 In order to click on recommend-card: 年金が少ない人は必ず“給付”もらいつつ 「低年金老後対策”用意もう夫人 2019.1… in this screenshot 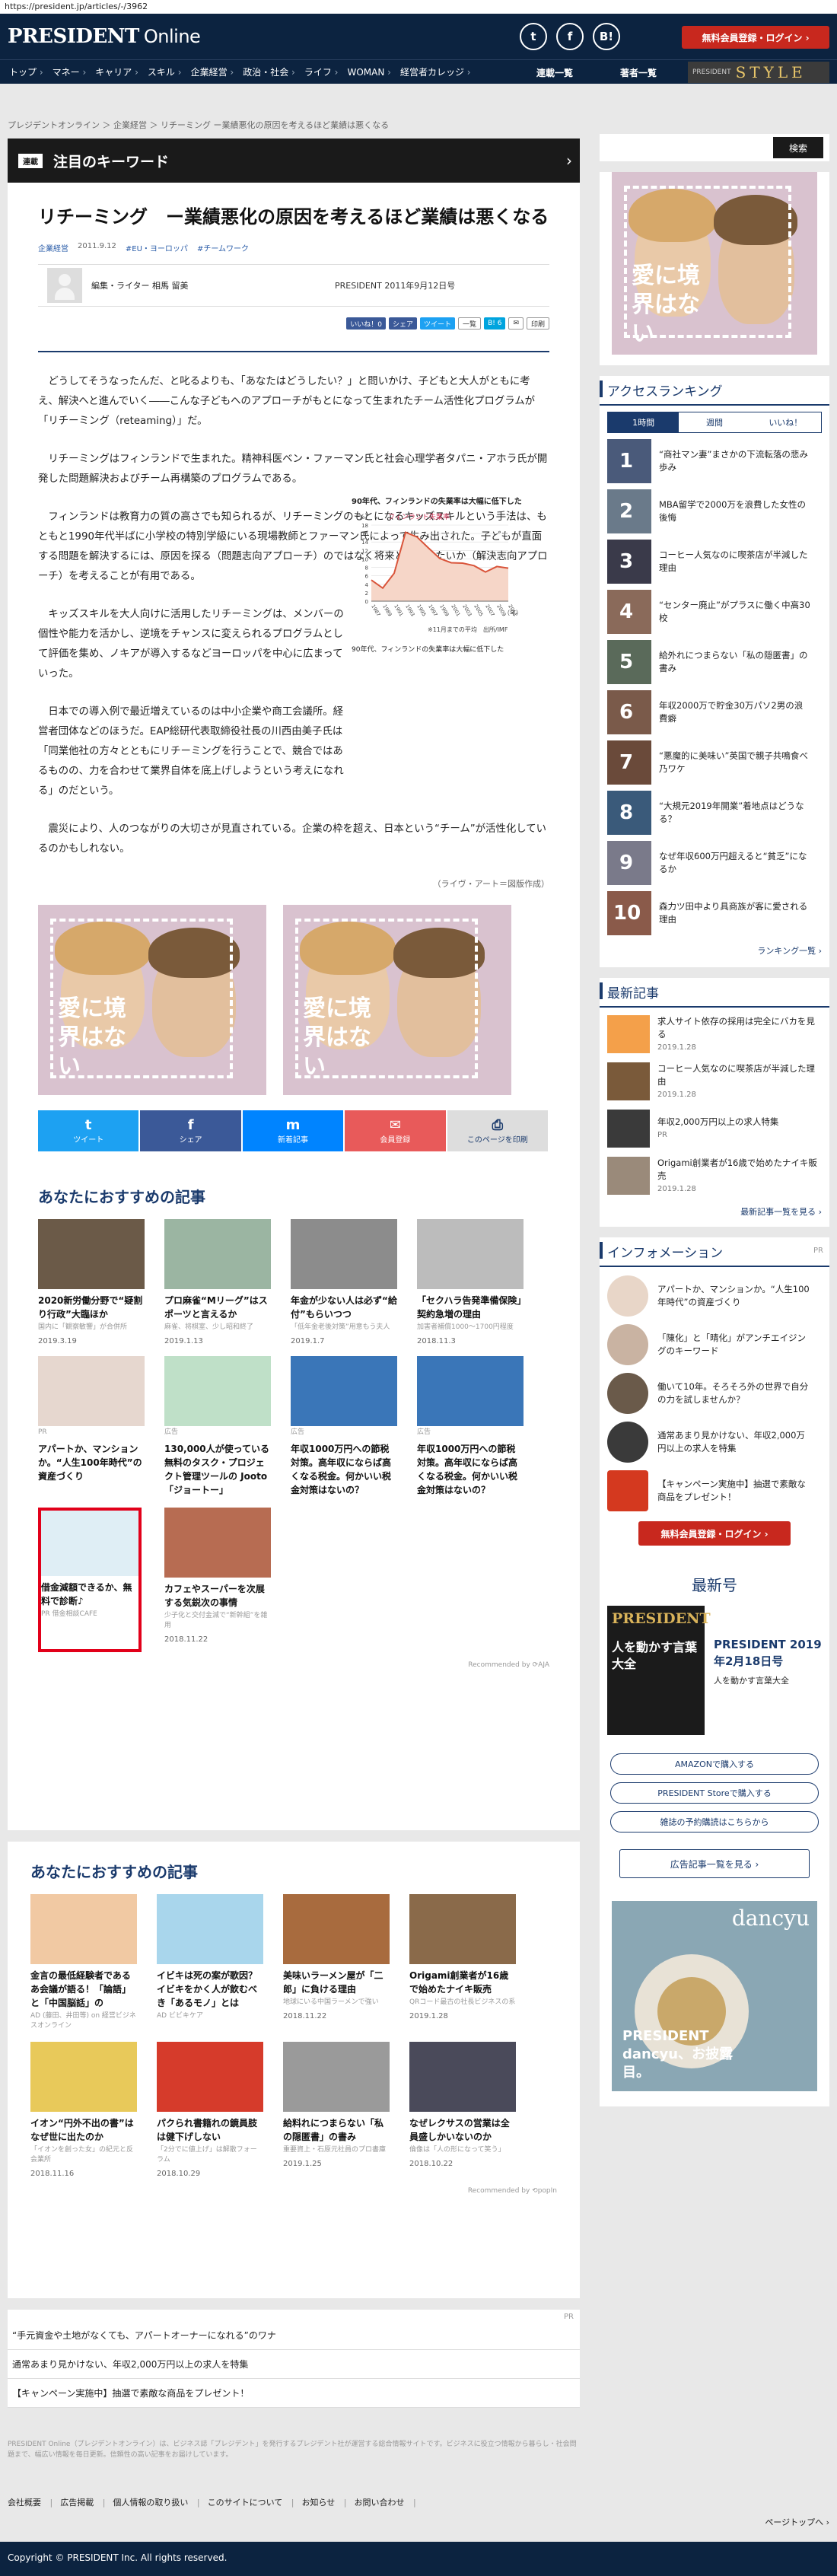, I will do `click(344, 1282)`.